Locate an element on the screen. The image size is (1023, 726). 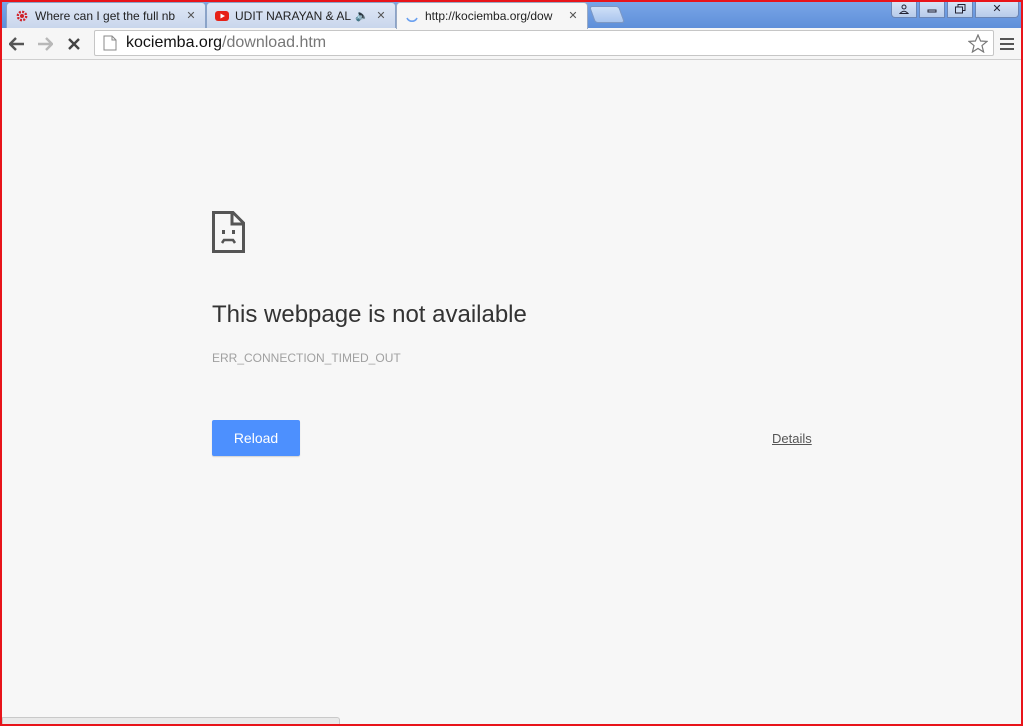
restore-button is located at coordinates (960, 9).